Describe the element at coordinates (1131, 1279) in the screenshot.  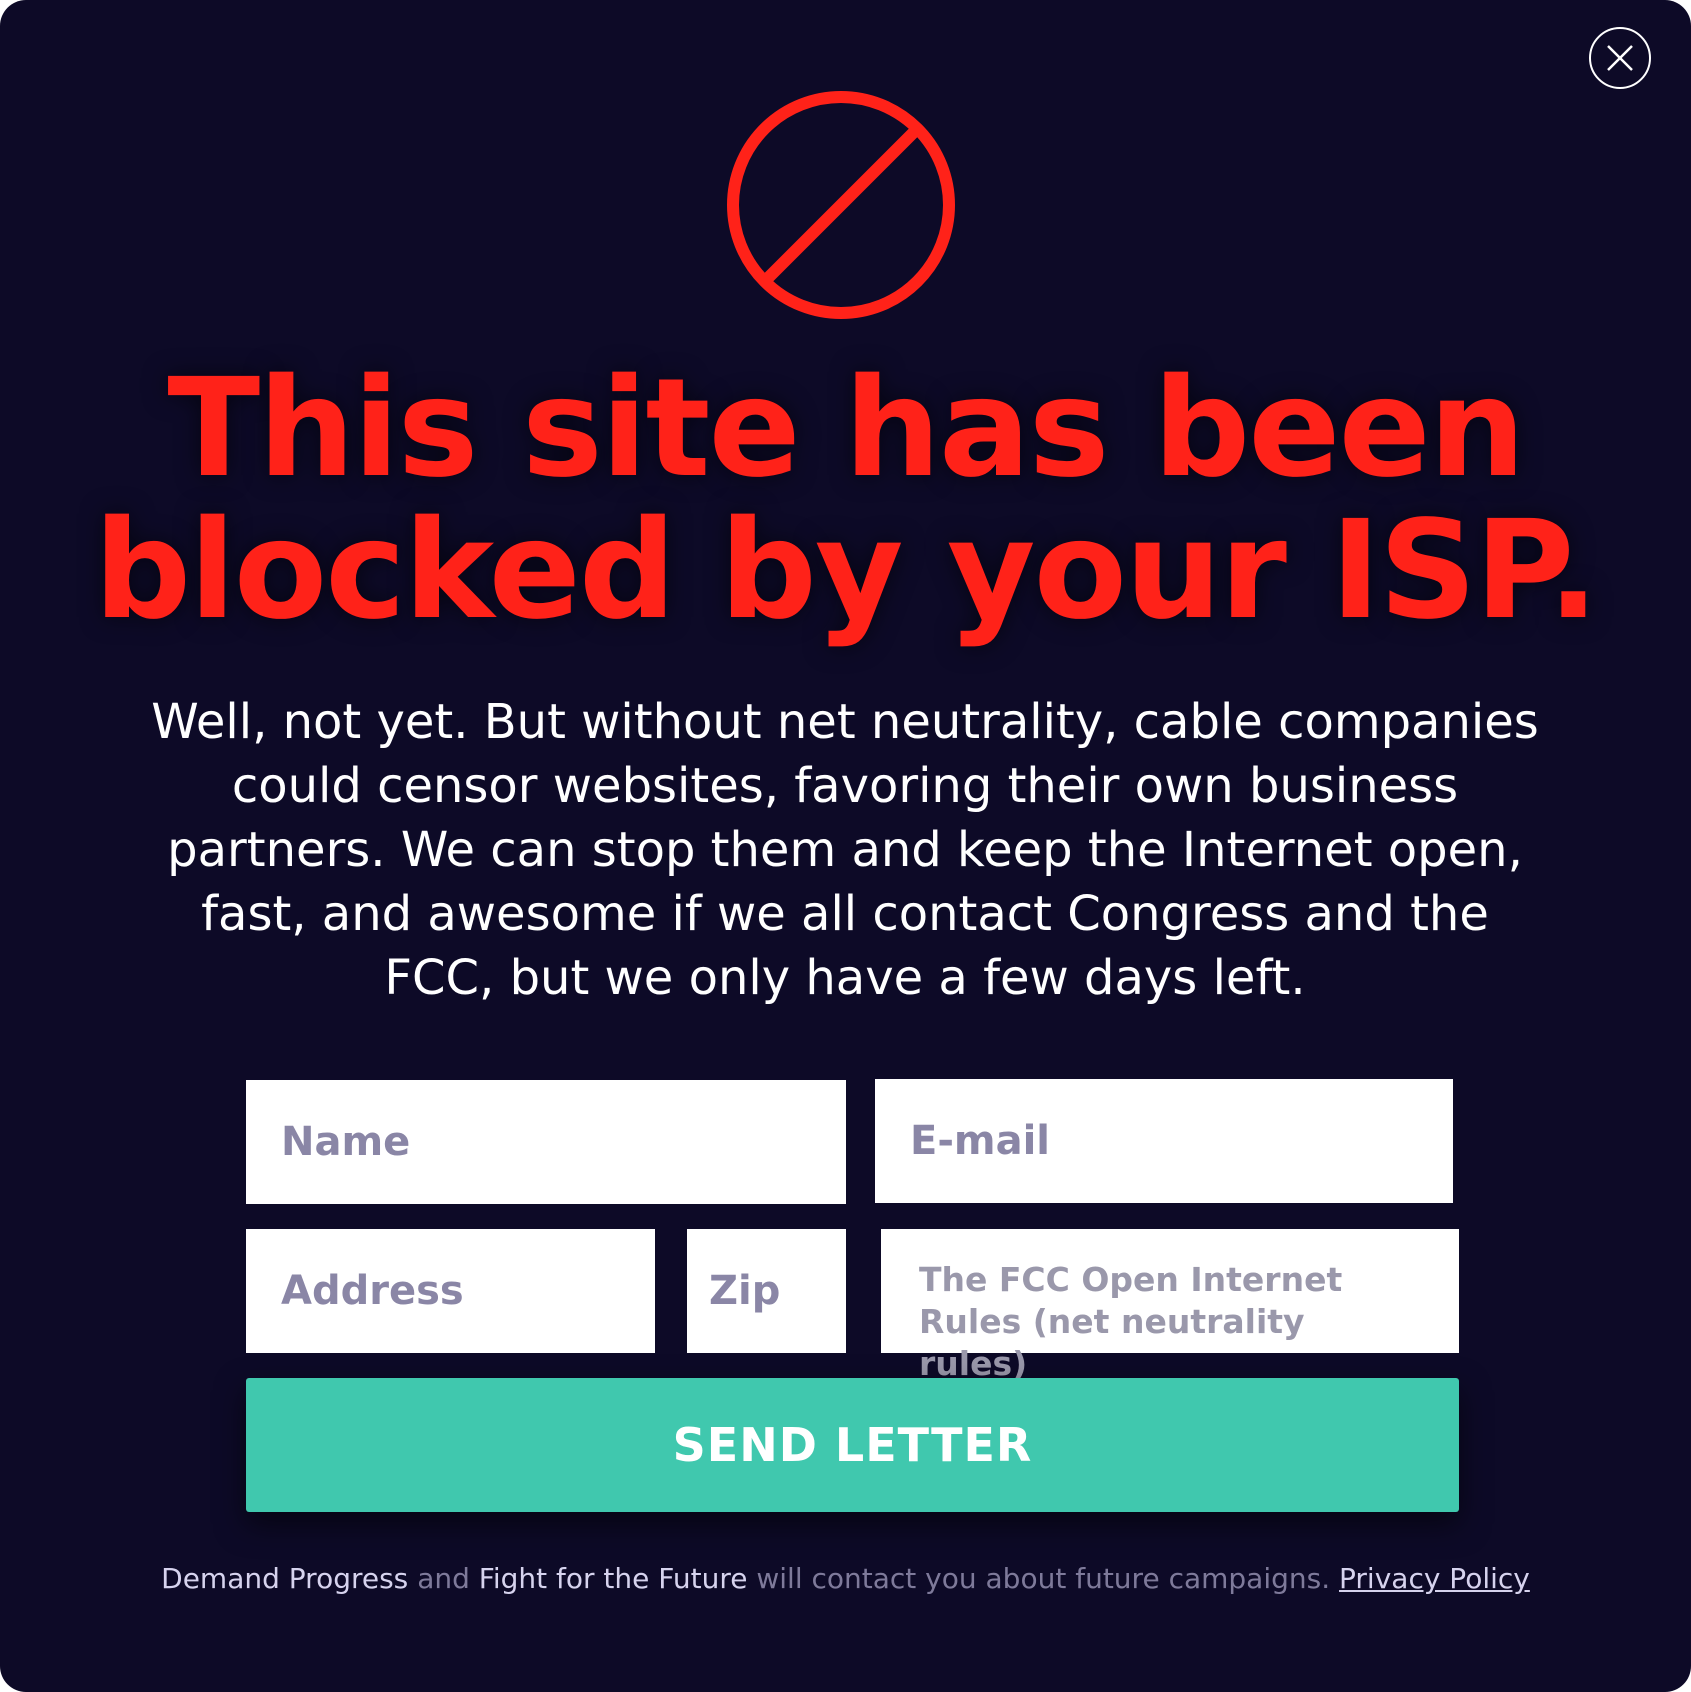
I see `topic-line-1: The FCC Open Internet` at that location.